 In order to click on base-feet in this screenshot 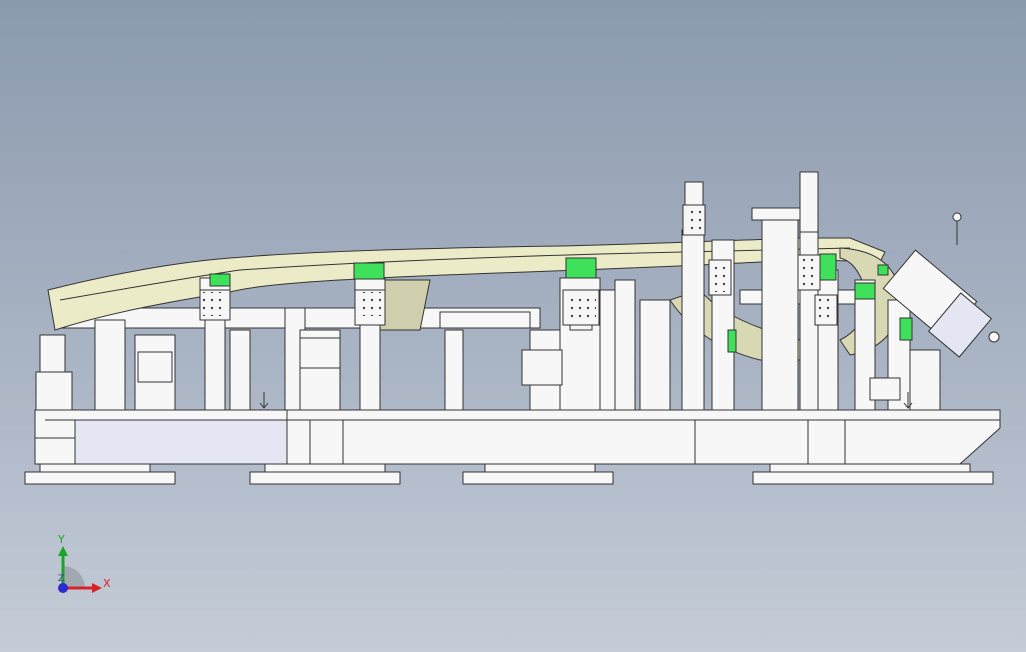, I will do `click(509, 474)`.